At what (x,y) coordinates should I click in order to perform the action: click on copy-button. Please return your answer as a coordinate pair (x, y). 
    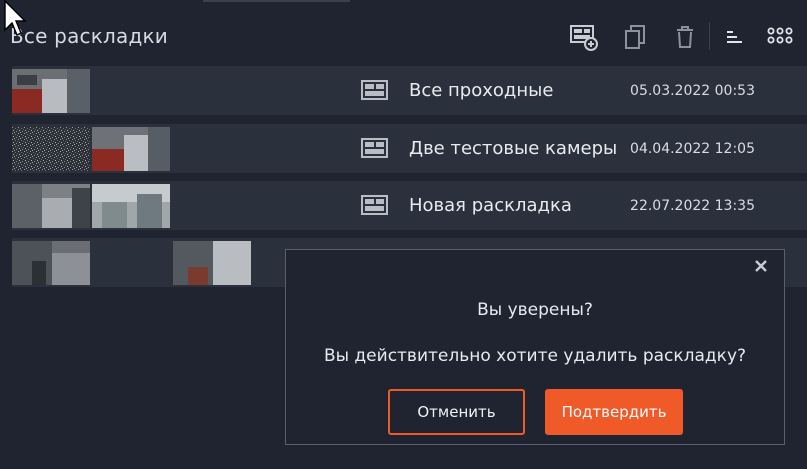
    Looking at the image, I should click on (635, 37).